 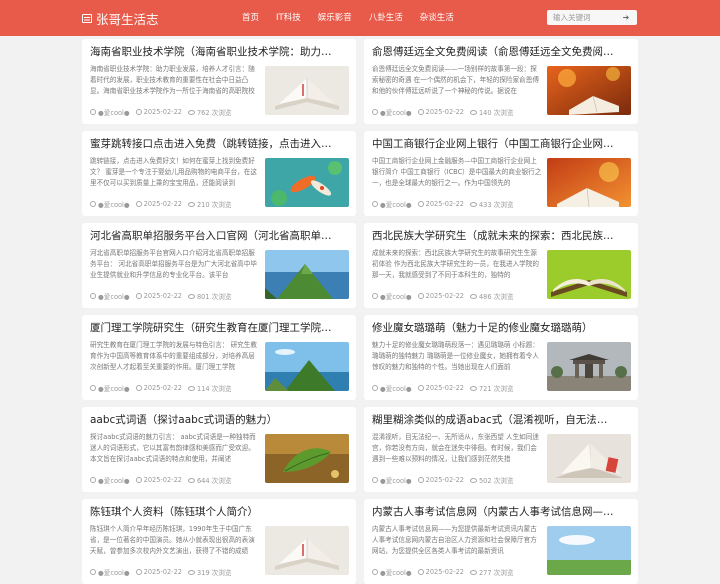 What do you see at coordinates (494, 328) in the screenshot?
I see `article-title: 修业魔女璐璐萌（魅力十足的修业魔女璐璐萌）` at bounding box center [494, 328].